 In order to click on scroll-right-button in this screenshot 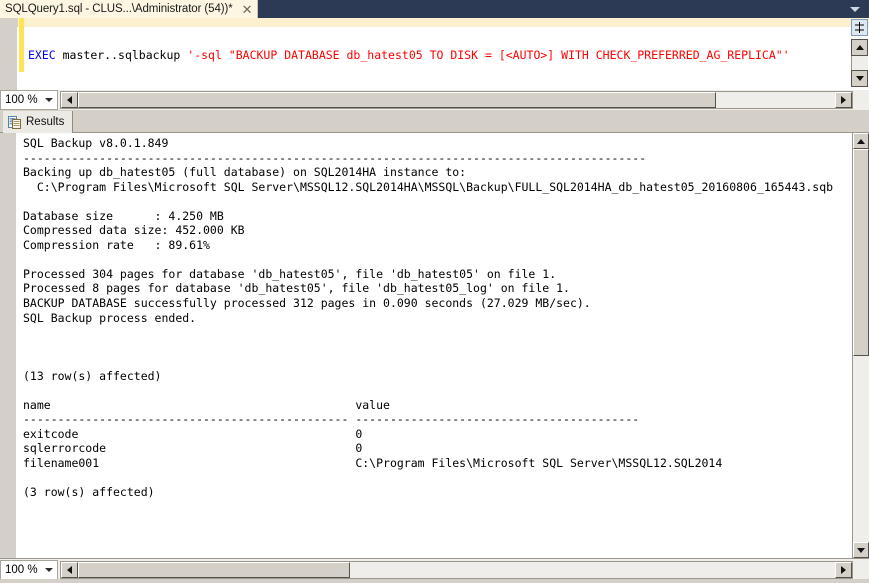, I will do `click(843, 100)`.